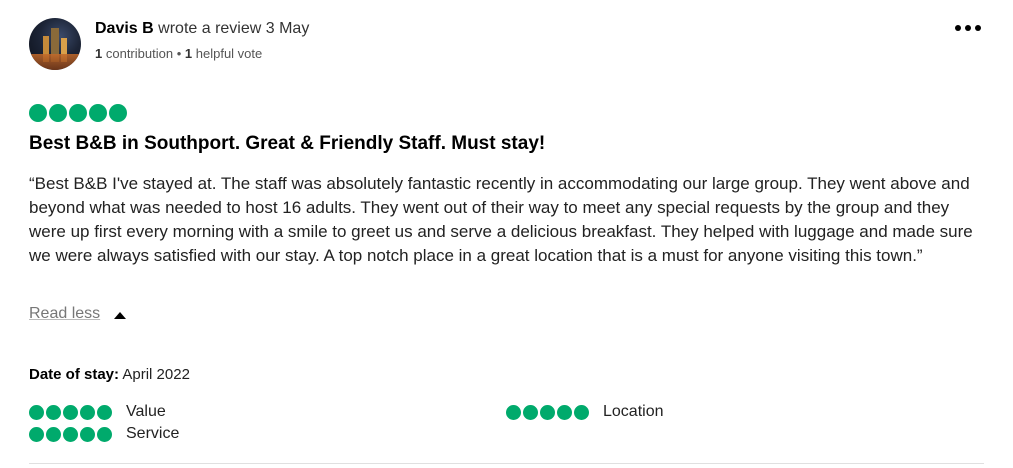  I want to click on more-options-icon, so click(968, 28).